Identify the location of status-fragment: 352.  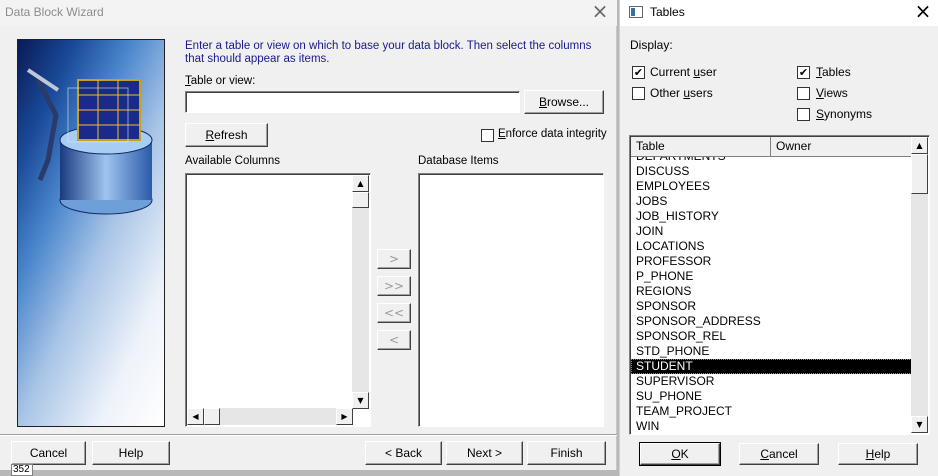
(22, 470).